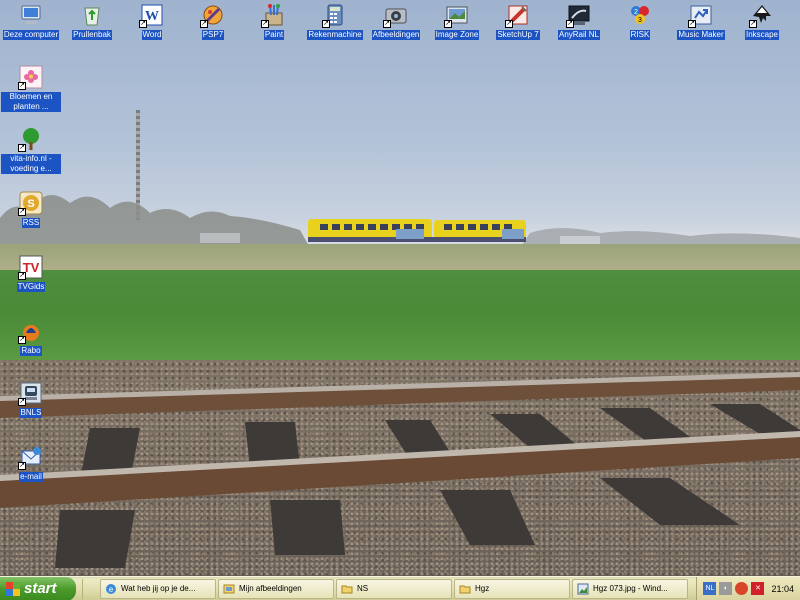  Describe the element at coordinates (396, 35) in the screenshot. I see `icon-label: Afbeeldingen` at that location.